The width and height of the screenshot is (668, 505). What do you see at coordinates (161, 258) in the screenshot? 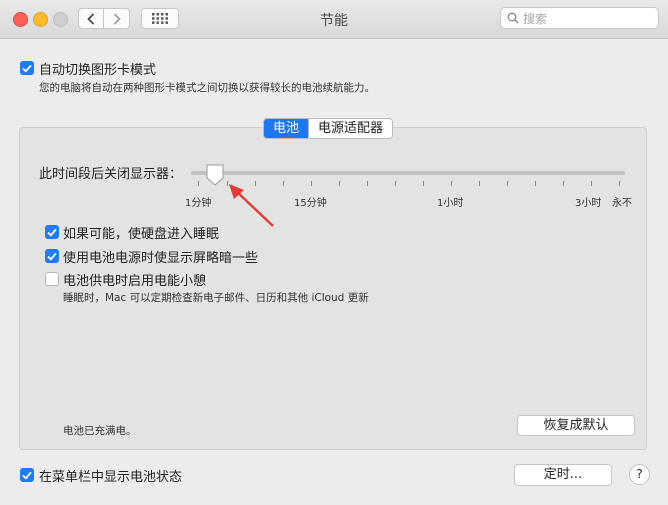
I see `dim-display-label: 使用电池电源时使显示屏略暗一些` at bounding box center [161, 258].